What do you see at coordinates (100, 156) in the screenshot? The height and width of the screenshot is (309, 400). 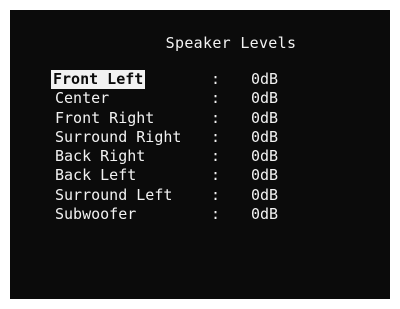 I see `menu-item-label: Back Right` at bounding box center [100, 156].